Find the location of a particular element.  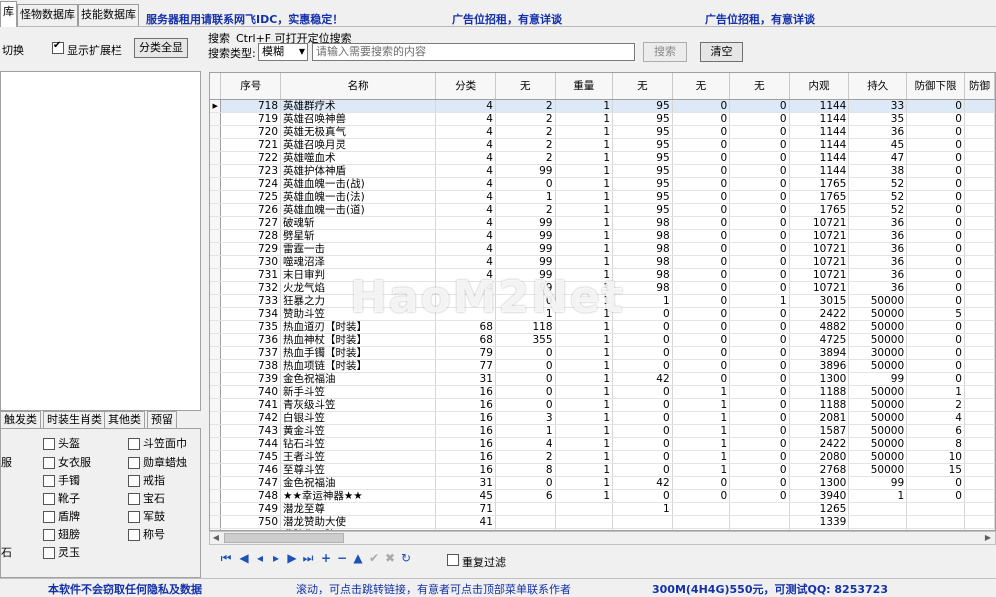

table-cell: 731 is located at coordinates (251, 275).